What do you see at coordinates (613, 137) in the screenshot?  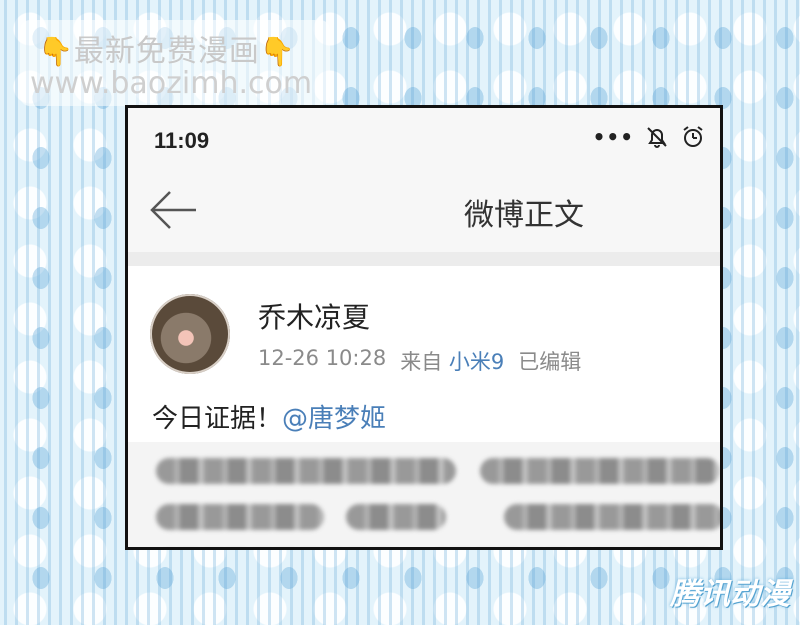 I see `more-dots-icon: •••` at bounding box center [613, 137].